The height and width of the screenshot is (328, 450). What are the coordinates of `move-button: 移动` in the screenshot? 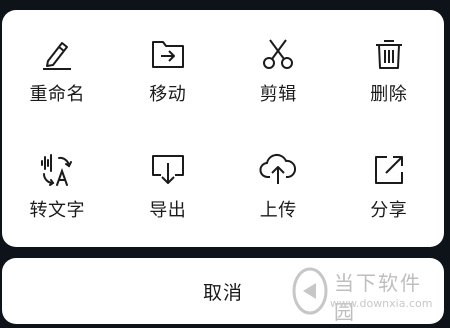 It's located at (168, 69).